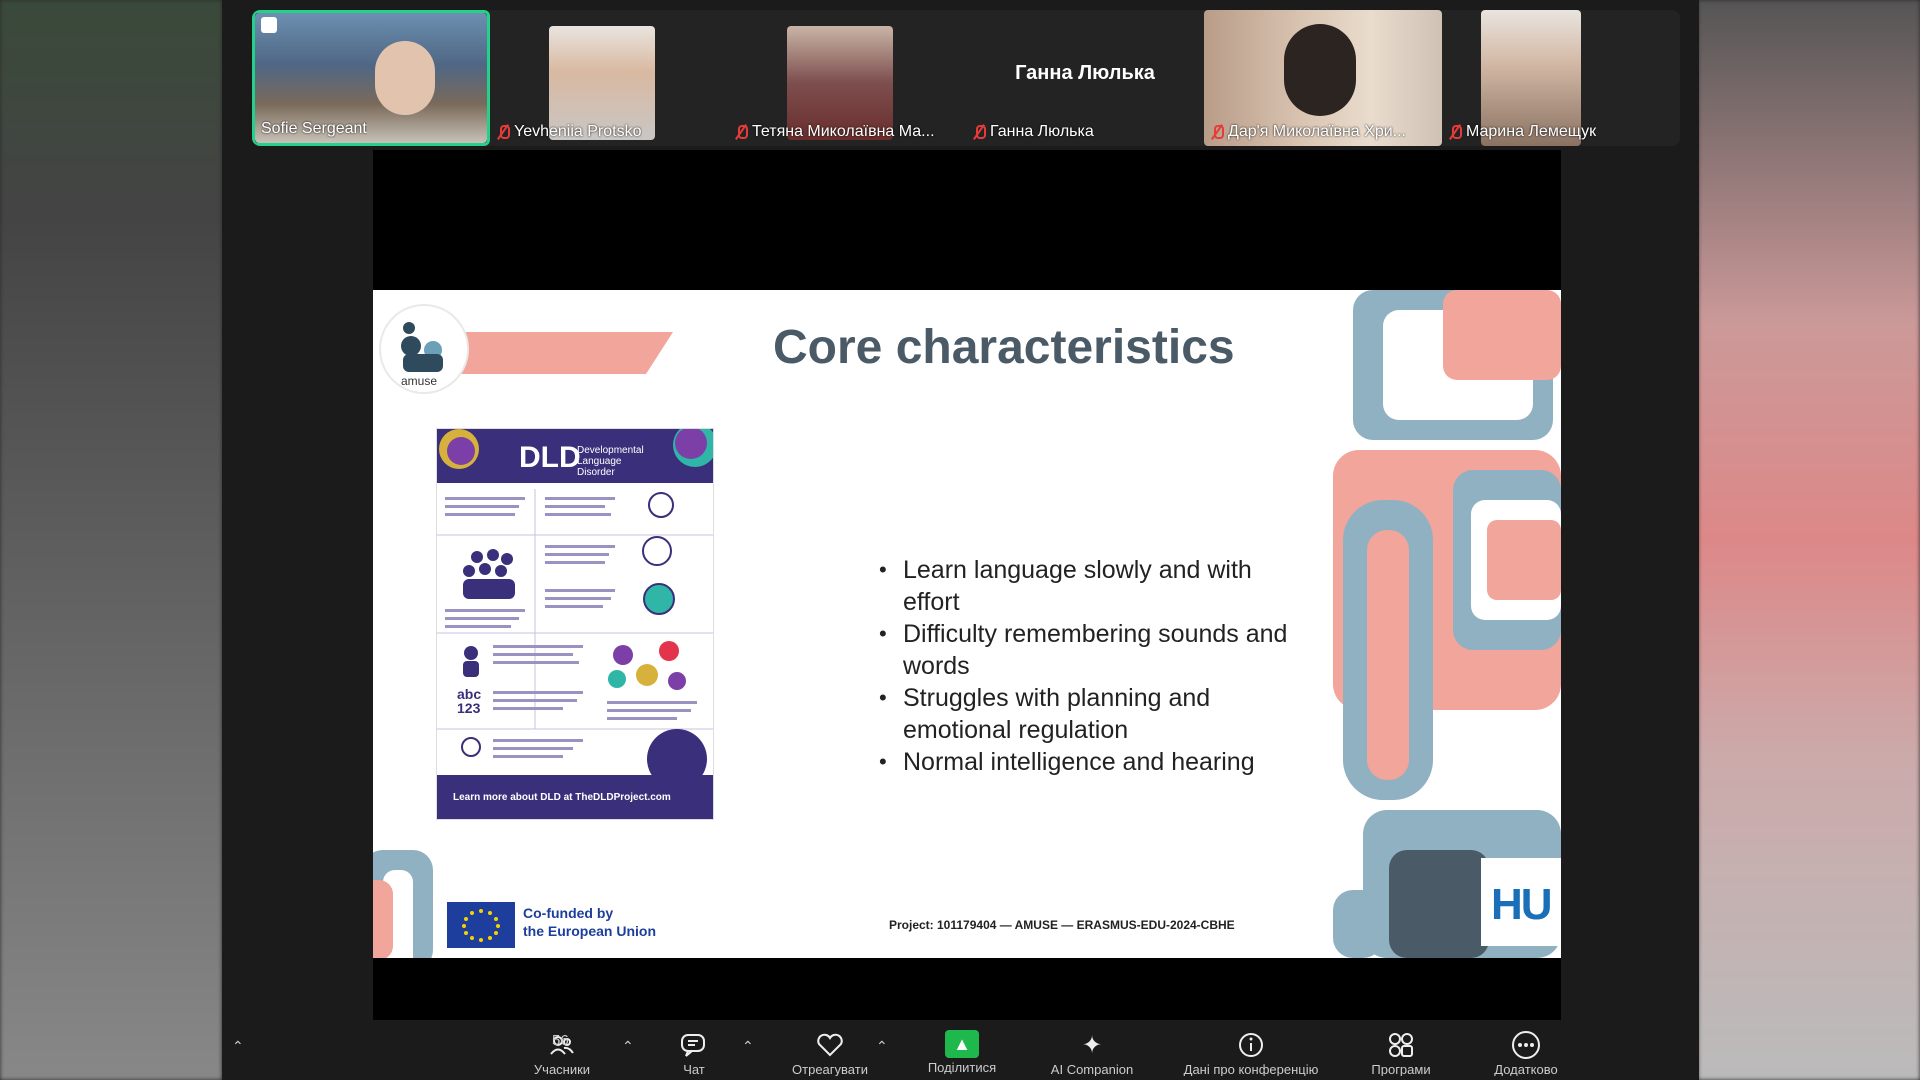 Image resolution: width=1920 pixels, height=1080 pixels. Describe the element at coordinates (1401, 1045) in the screenshot. I see `apps-icon` at that location.